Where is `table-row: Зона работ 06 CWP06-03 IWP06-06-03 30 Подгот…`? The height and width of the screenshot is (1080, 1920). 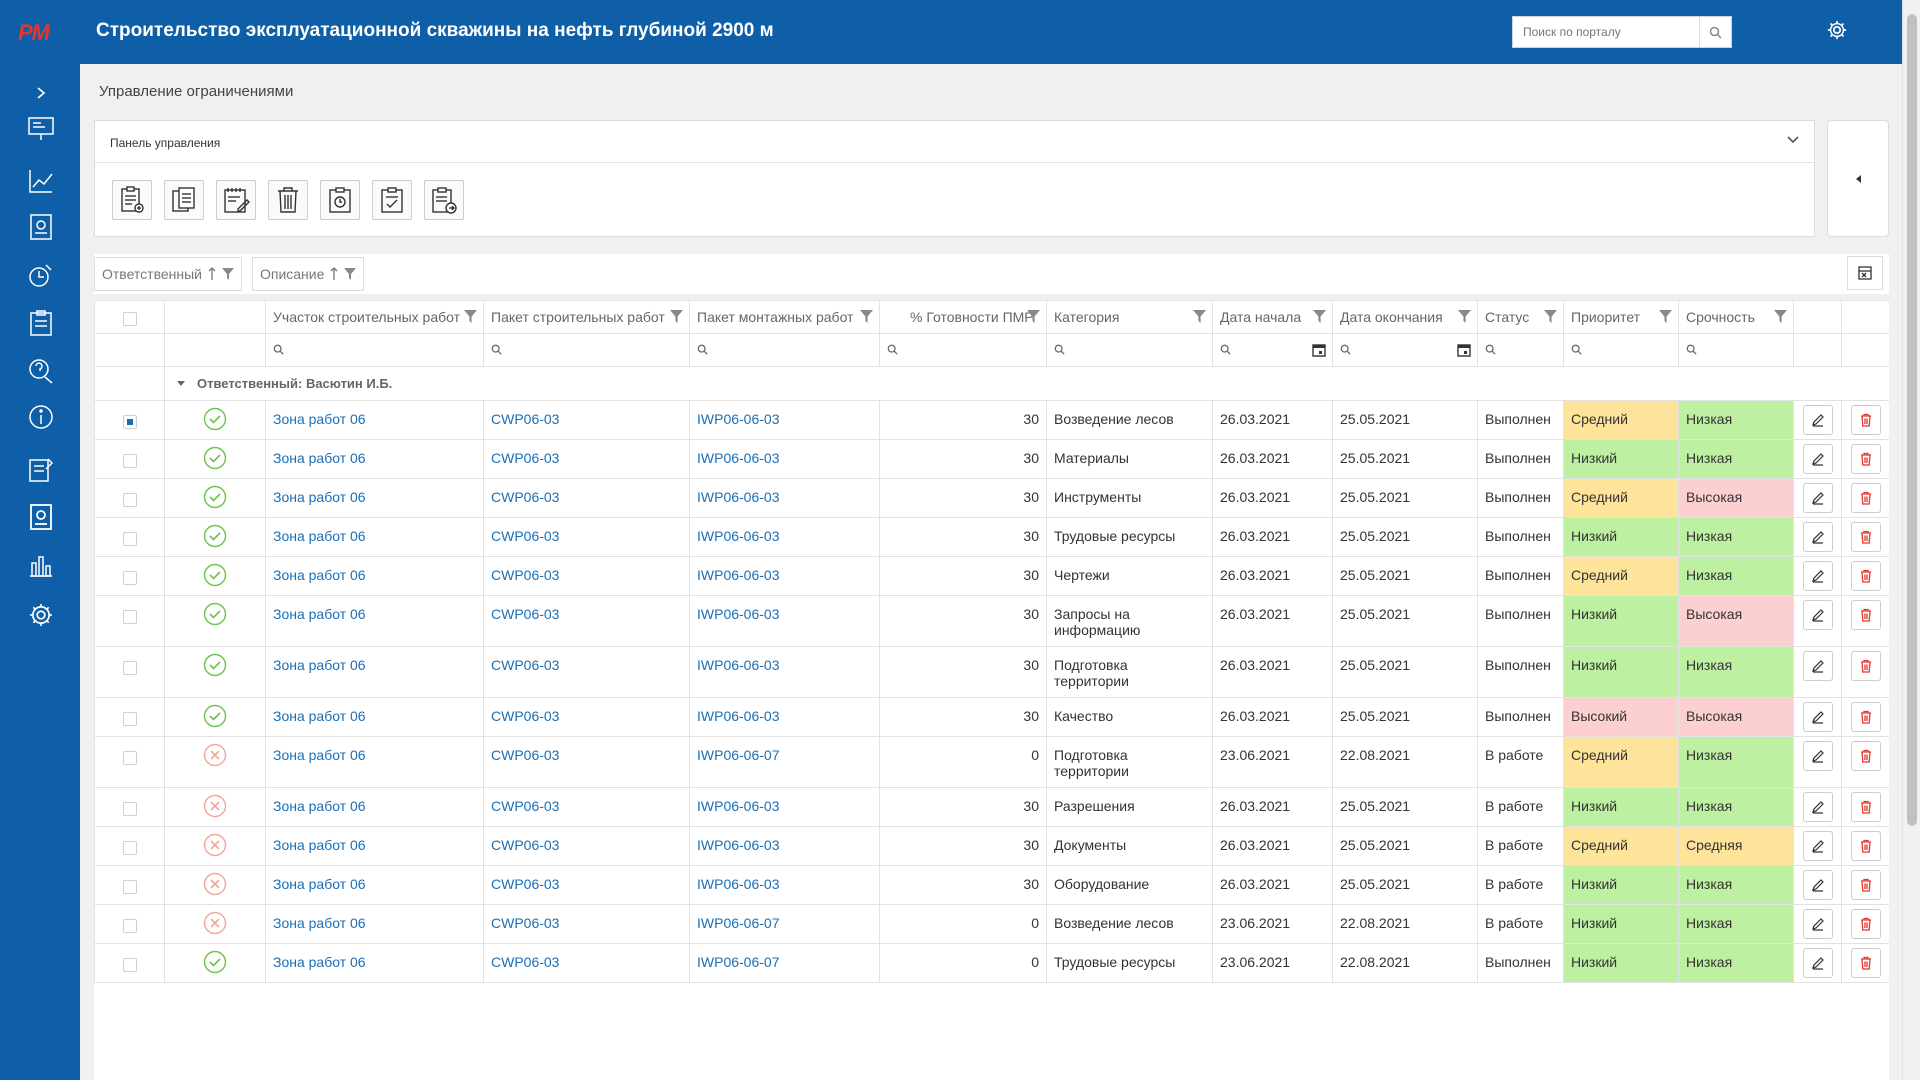 table-row: Зона работ 06 CWP06-03 IWP06-06-03 30 Подгот… is located at coordinates (991, 672).